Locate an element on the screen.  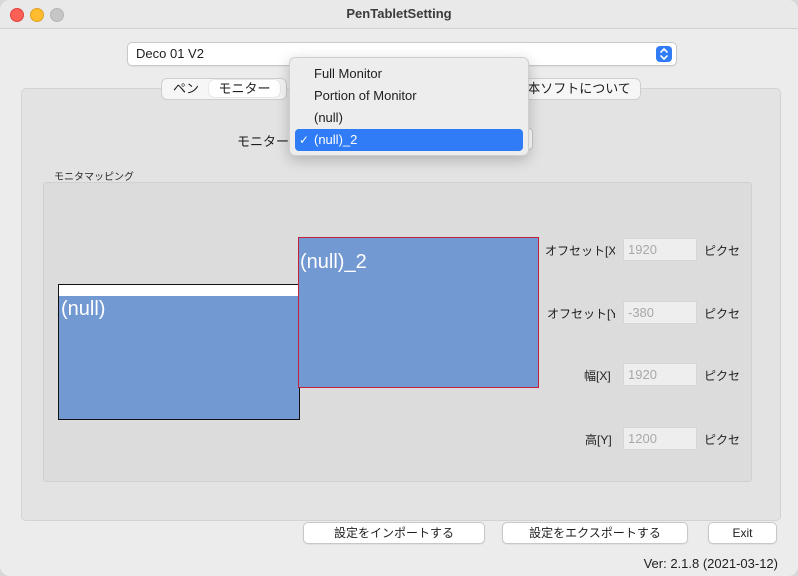
offset-x-label: オフセット[X is located at coordinates (580, 251).